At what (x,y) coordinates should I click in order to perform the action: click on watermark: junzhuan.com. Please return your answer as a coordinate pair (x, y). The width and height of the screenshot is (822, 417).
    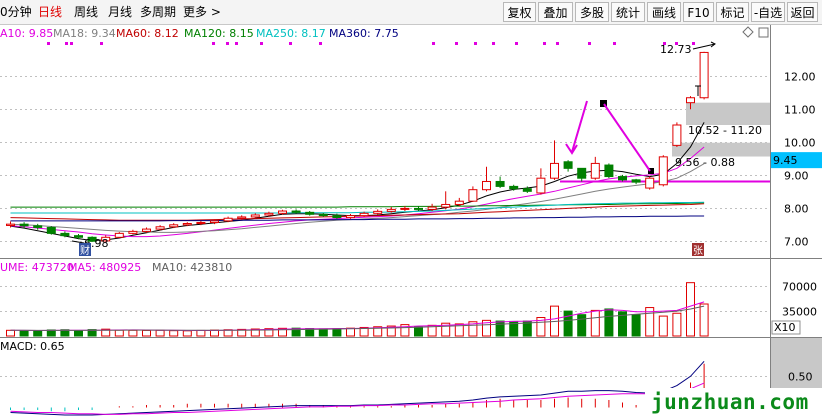
    Looking at the image, I should click on (733, 402).